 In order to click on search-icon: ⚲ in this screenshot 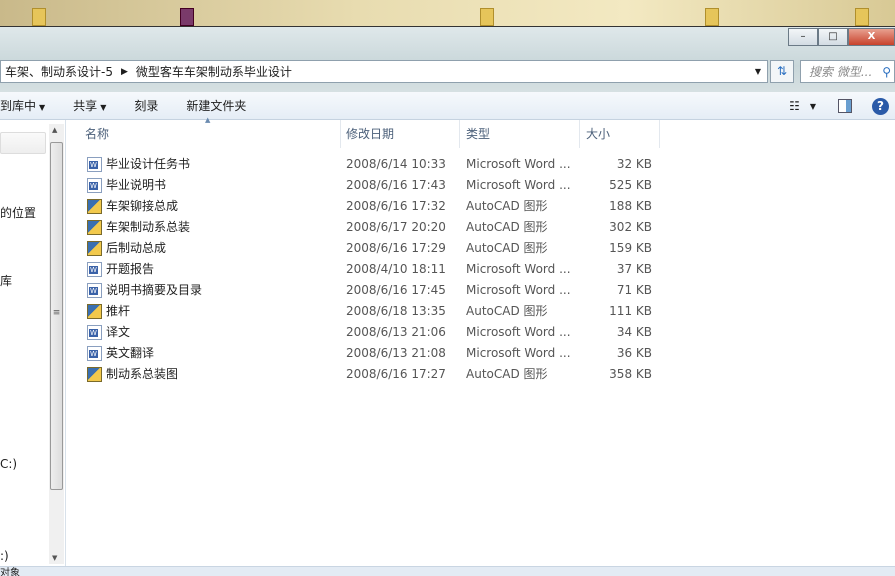, I will do `click(886, 72)`.